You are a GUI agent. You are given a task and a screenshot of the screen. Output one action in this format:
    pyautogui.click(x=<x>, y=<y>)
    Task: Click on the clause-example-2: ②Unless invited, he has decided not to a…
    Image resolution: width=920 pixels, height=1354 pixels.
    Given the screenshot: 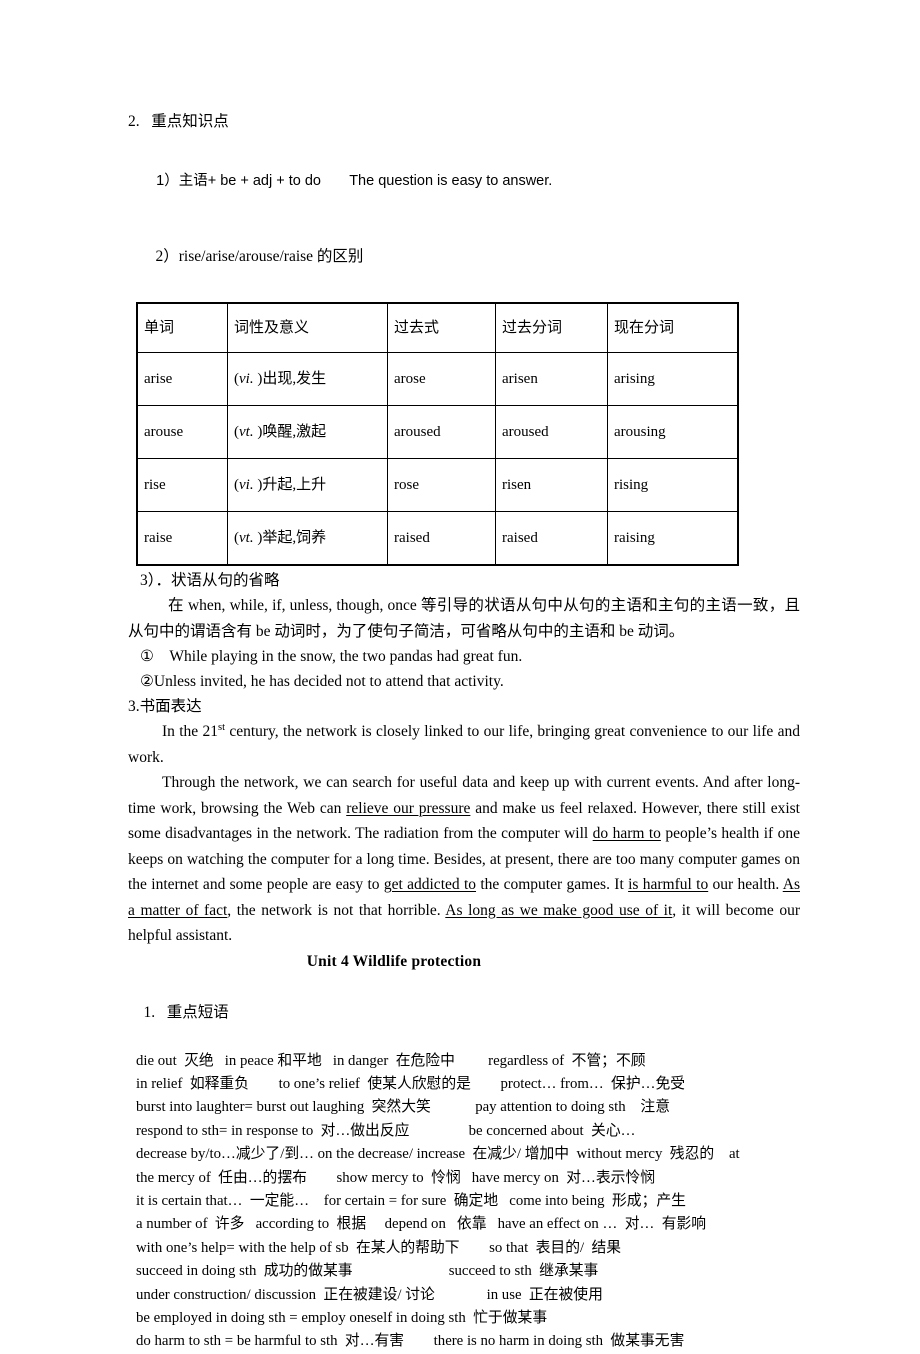 What is the action you would take?
    pyautogui.click(x=322, y=681)
    